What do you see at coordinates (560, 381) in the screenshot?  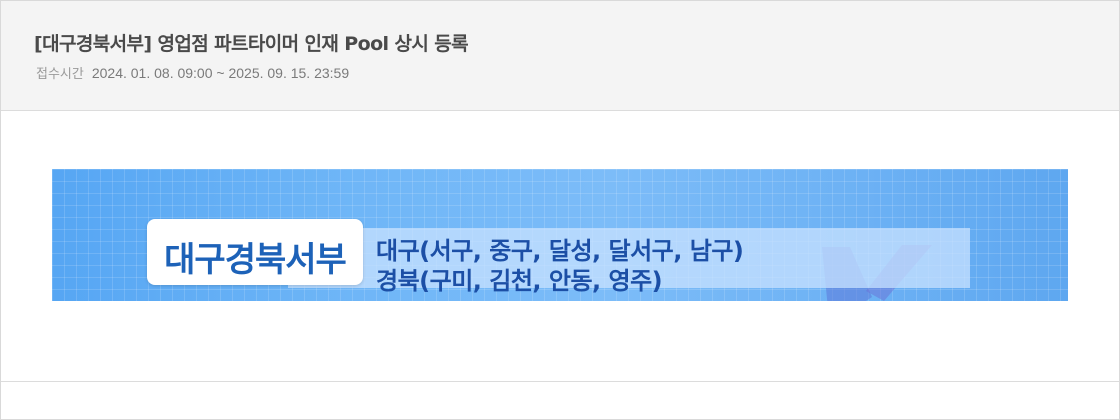 I see `divider` at bounding box center [560, 381].